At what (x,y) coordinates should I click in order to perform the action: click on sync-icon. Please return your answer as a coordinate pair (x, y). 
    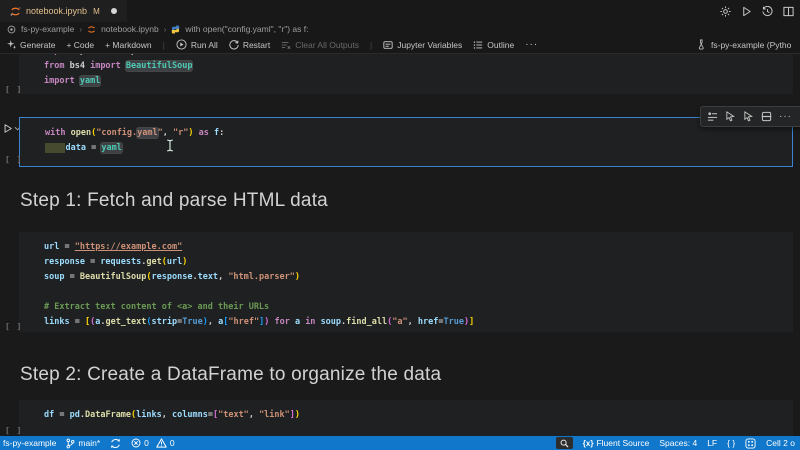
    Looking at the image, I should click on (115, 443).